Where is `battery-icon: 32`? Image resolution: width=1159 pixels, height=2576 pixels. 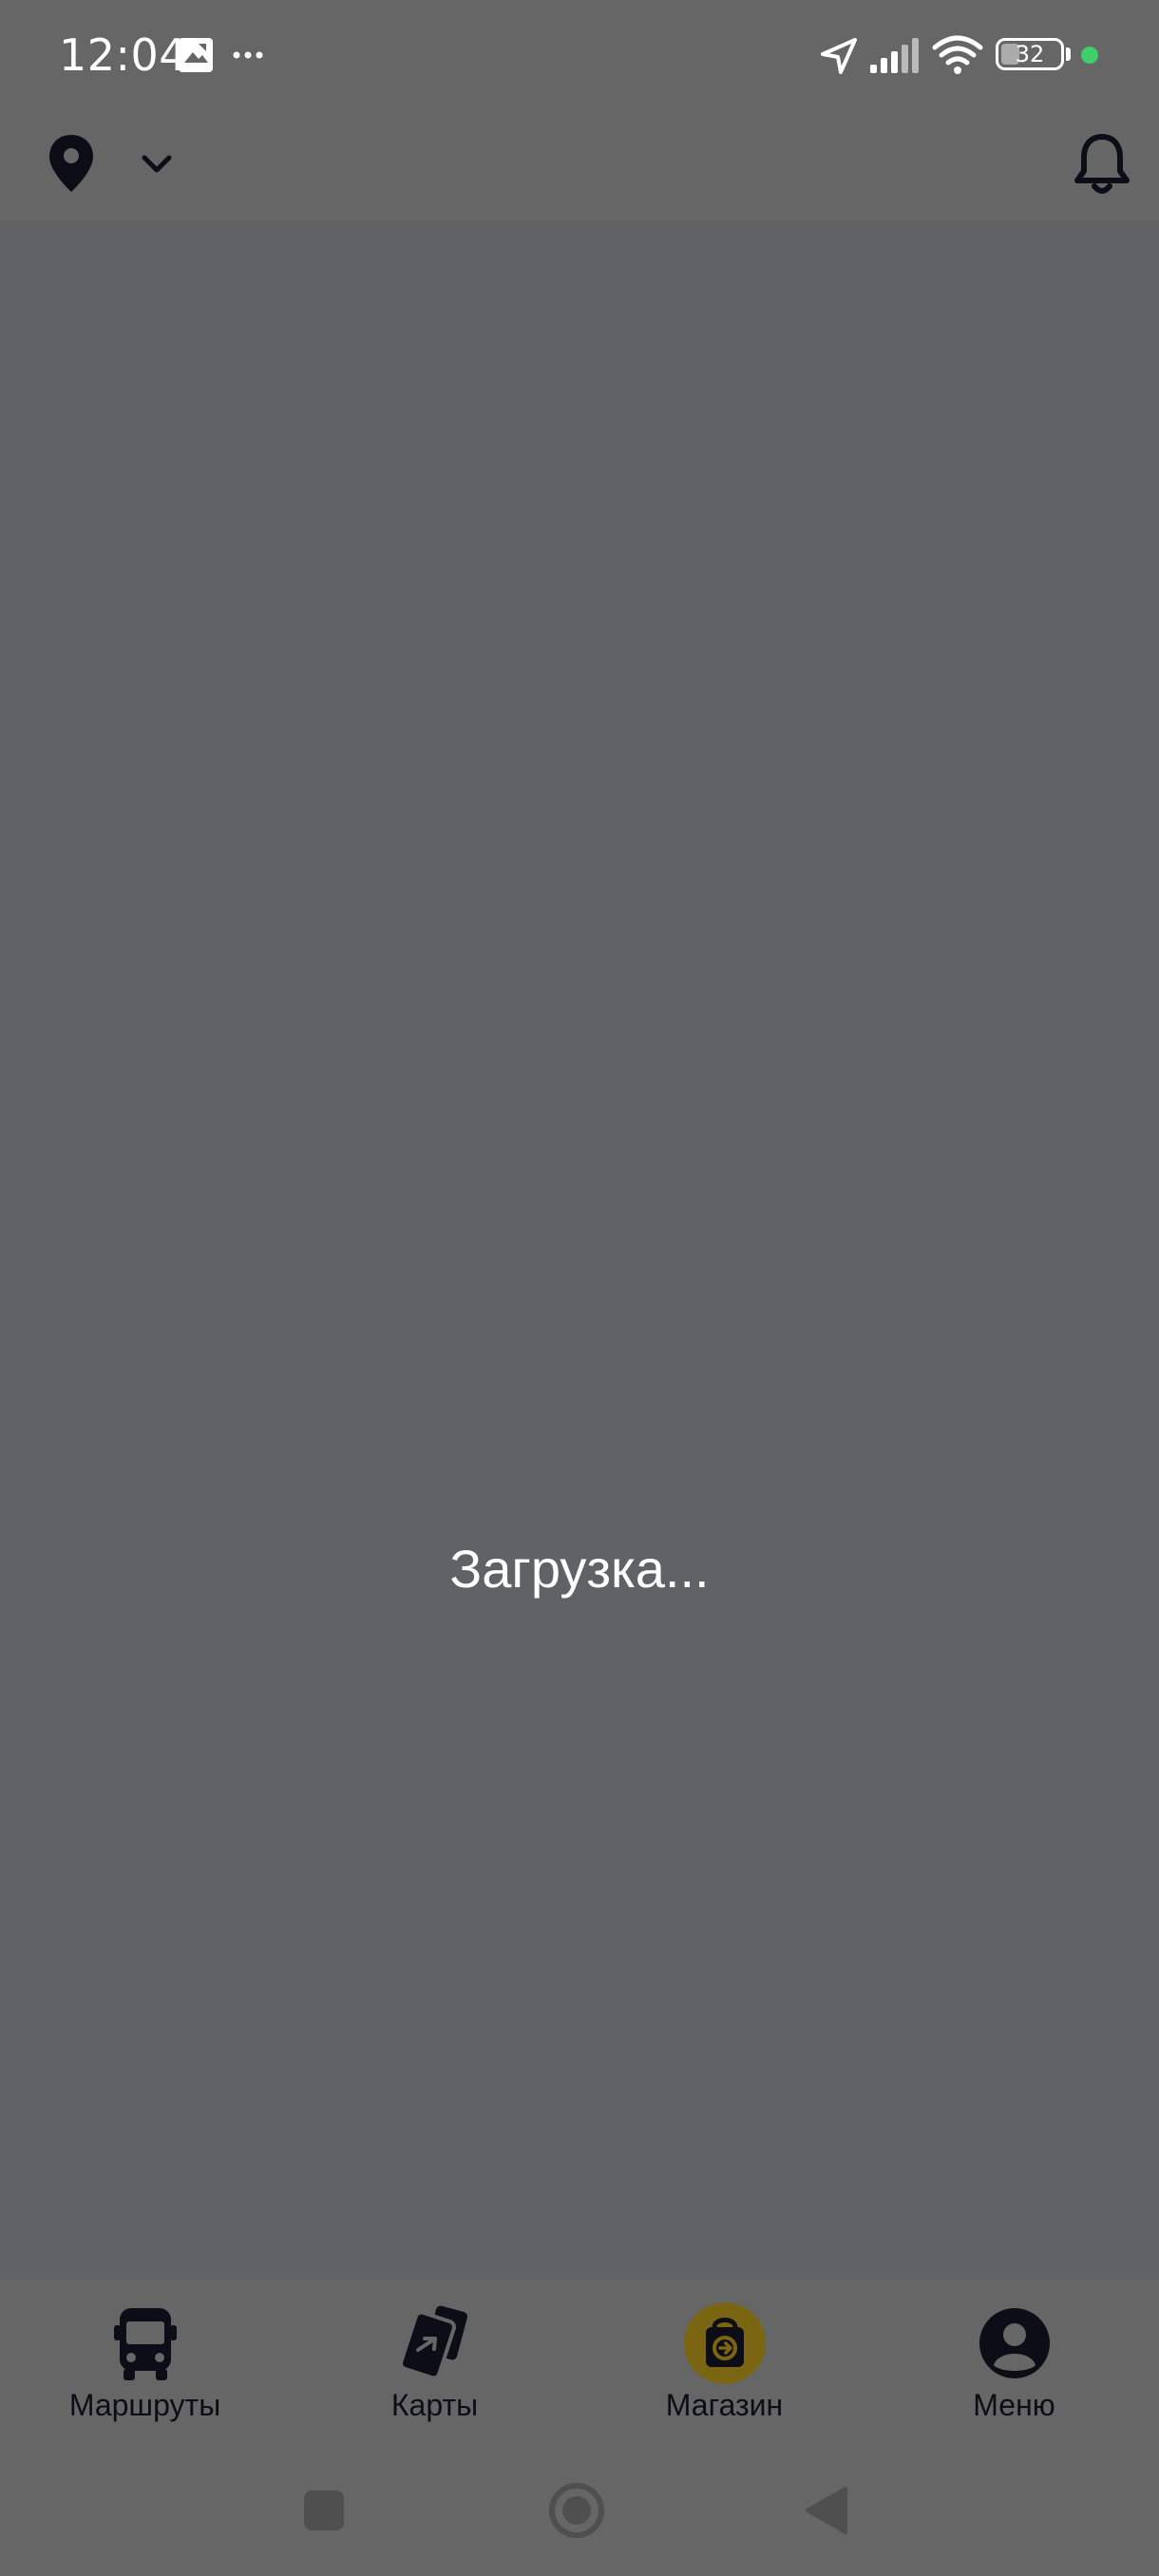
battery-icon: 32 is located at coordinates (1030, 54).